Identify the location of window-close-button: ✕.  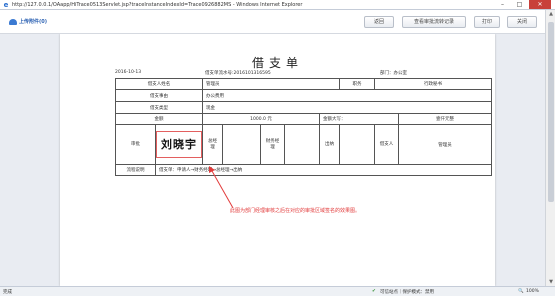
(540, 4).